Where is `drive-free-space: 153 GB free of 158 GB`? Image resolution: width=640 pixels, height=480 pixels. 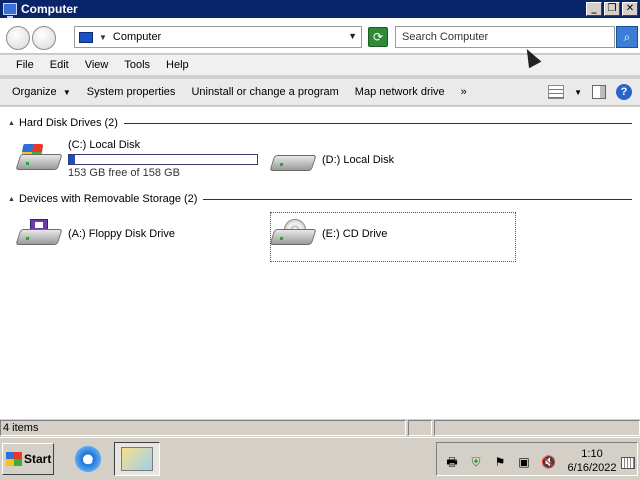
drive-free-space: 153 GB free of 158 GB is located at coordinates (124, 173).